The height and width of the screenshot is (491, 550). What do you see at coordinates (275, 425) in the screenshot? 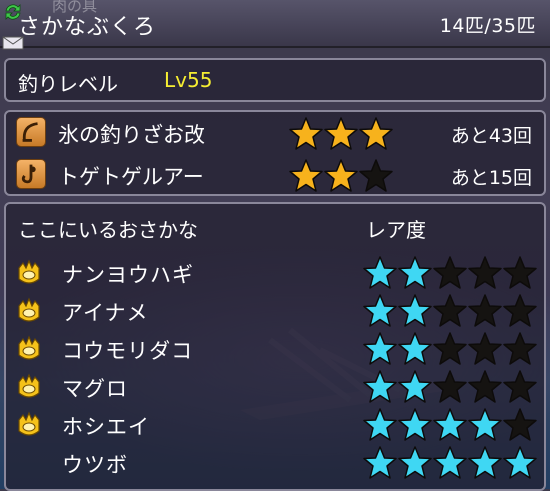
I see `fish-row: ホシエイ` at bounding box center [275, 425].